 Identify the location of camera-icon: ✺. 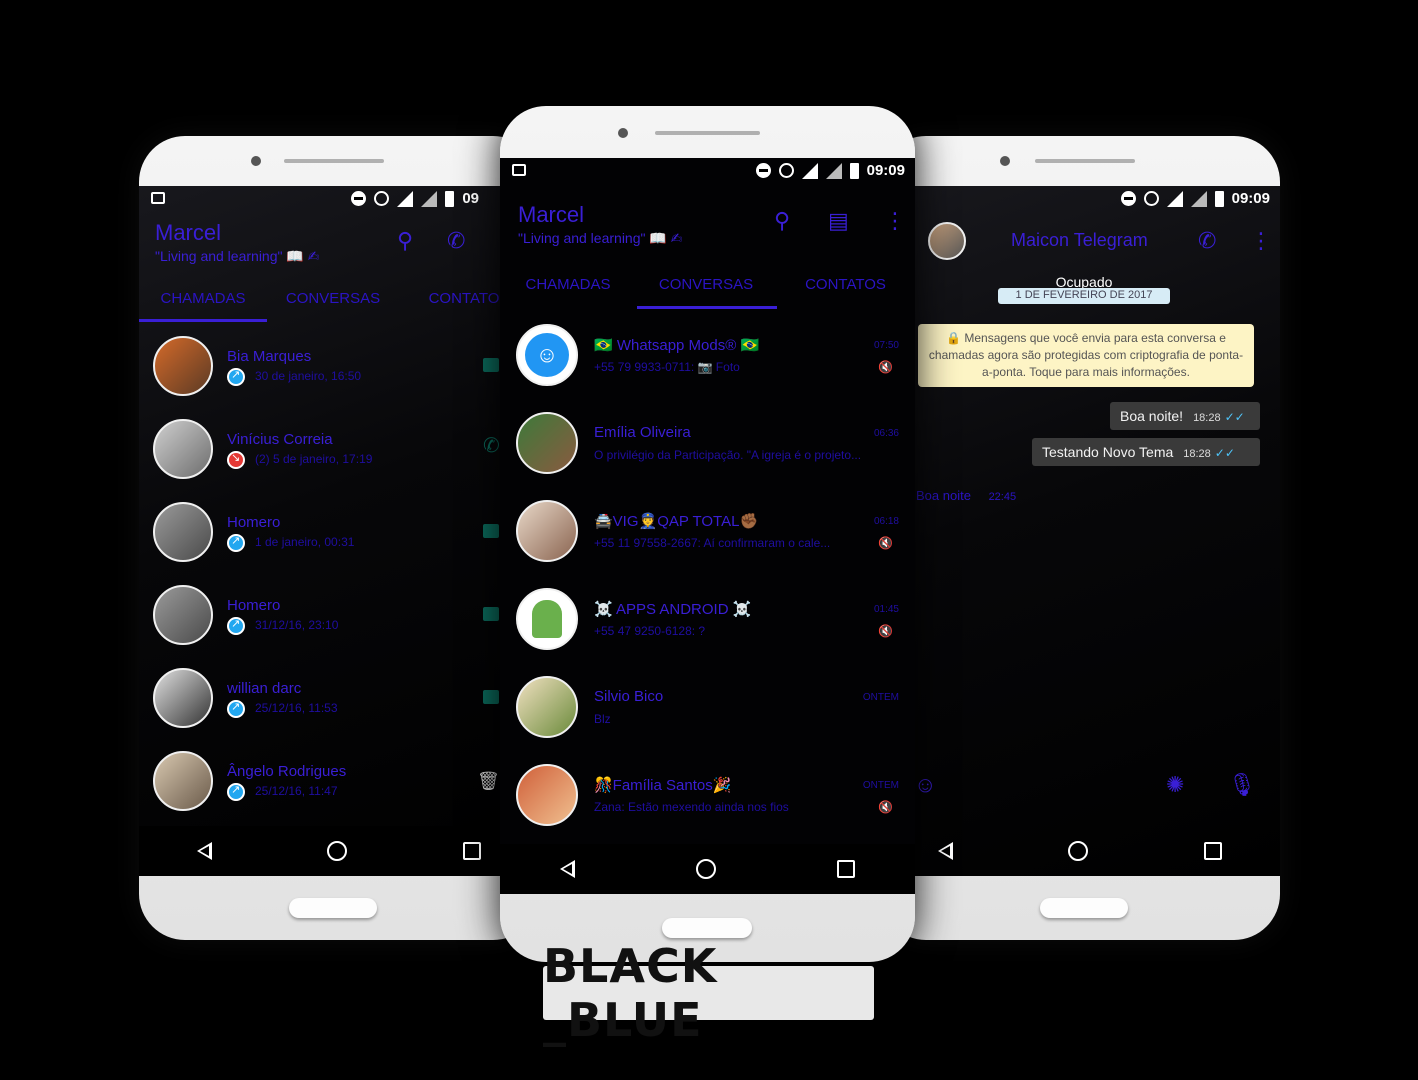
(1175, 785).